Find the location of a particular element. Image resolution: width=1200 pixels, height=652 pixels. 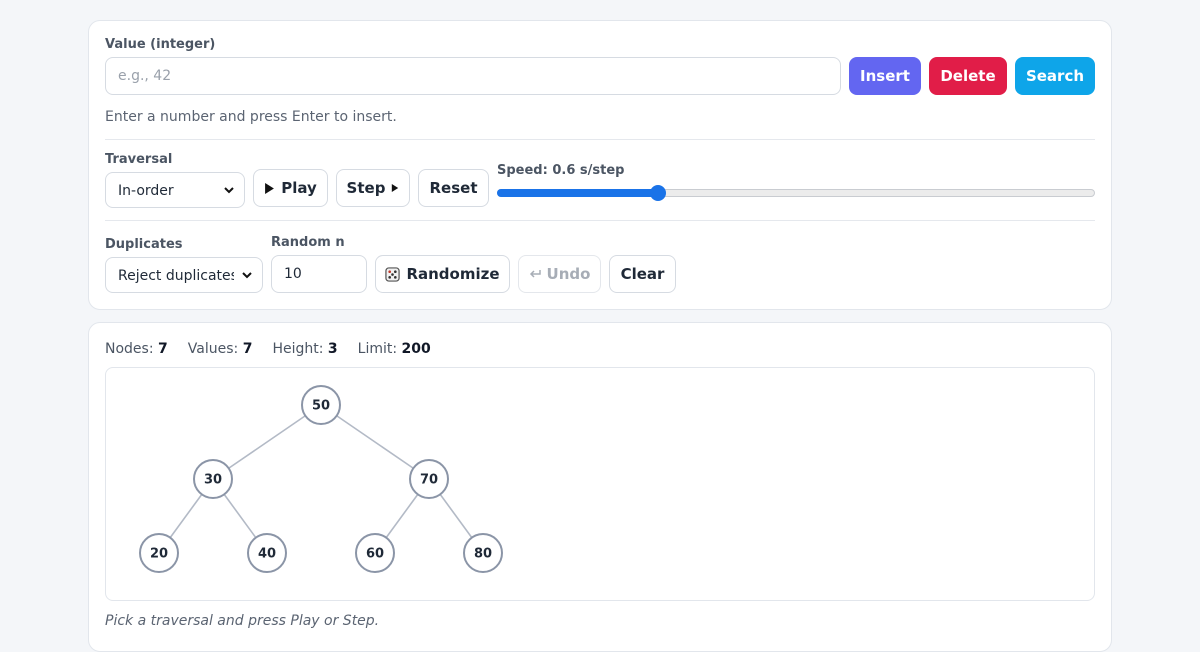

insert-button: Insert is located at coordinates (885, 76).